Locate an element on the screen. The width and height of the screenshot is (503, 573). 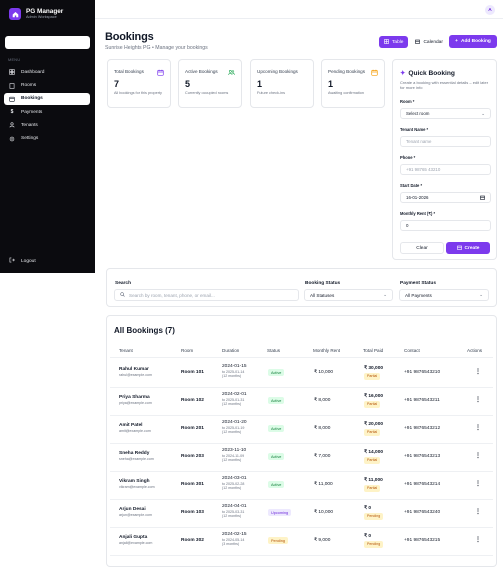
duration-cell: 2024-02-15 to 2024-05-14 (3 months) is located at coordinates (234, 539).